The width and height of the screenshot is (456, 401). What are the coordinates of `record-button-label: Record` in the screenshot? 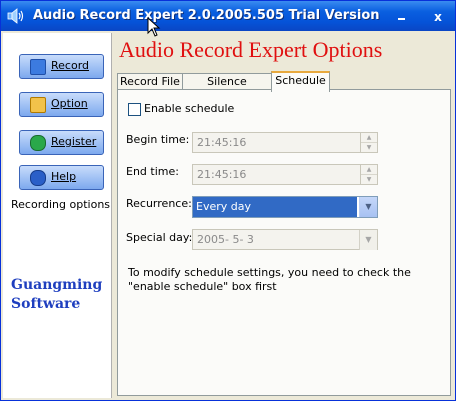 It's located at (70, 65).